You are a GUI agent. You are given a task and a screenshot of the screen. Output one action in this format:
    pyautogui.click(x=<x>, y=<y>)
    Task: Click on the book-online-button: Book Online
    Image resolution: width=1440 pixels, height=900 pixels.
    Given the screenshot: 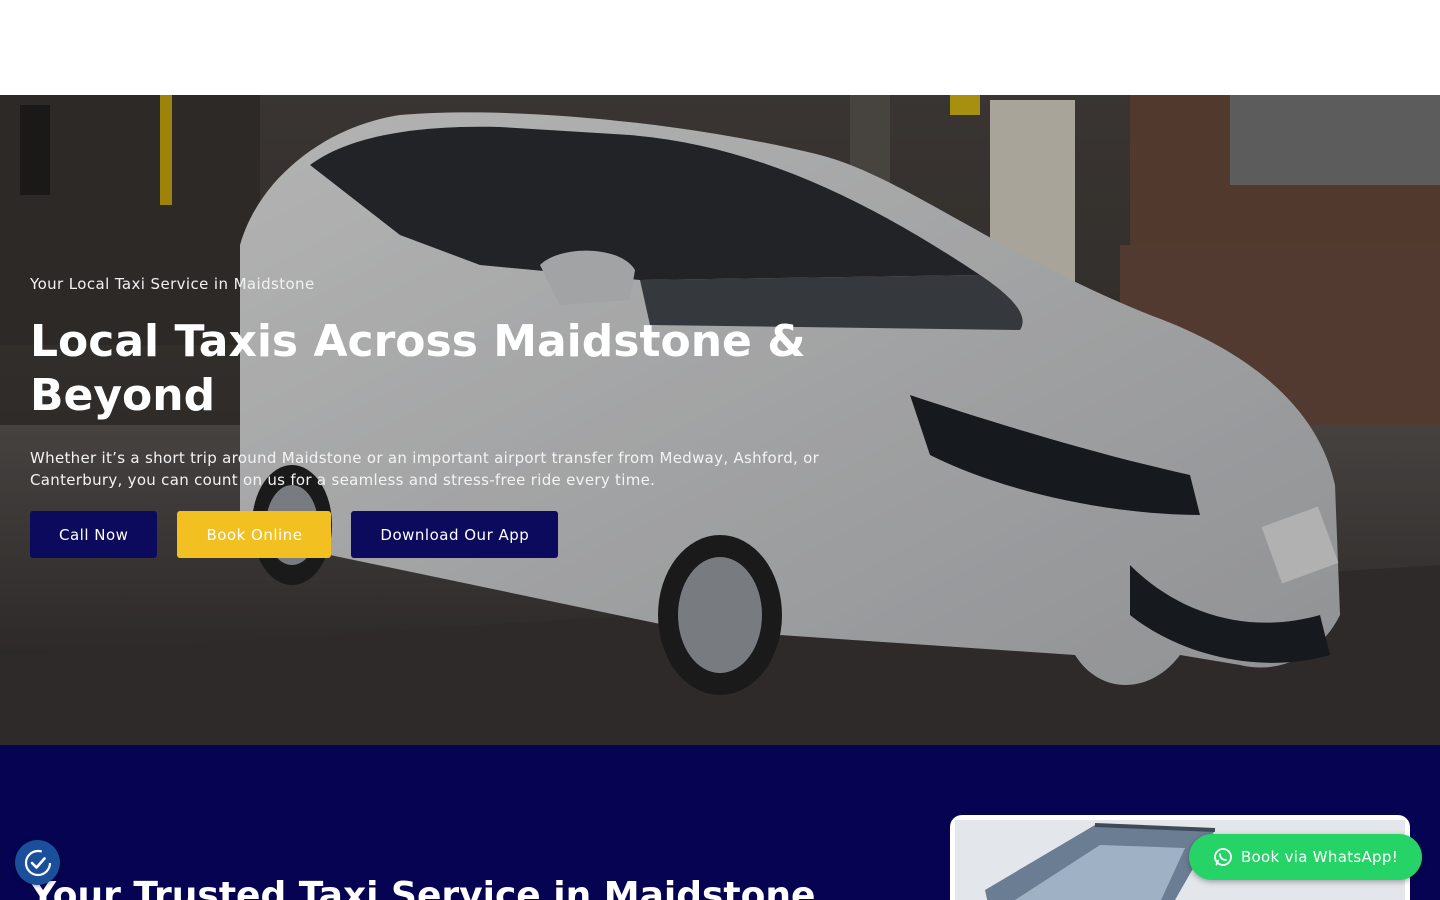 What is the action you would take?
    pyautogui.click(x=254, y=534)
    